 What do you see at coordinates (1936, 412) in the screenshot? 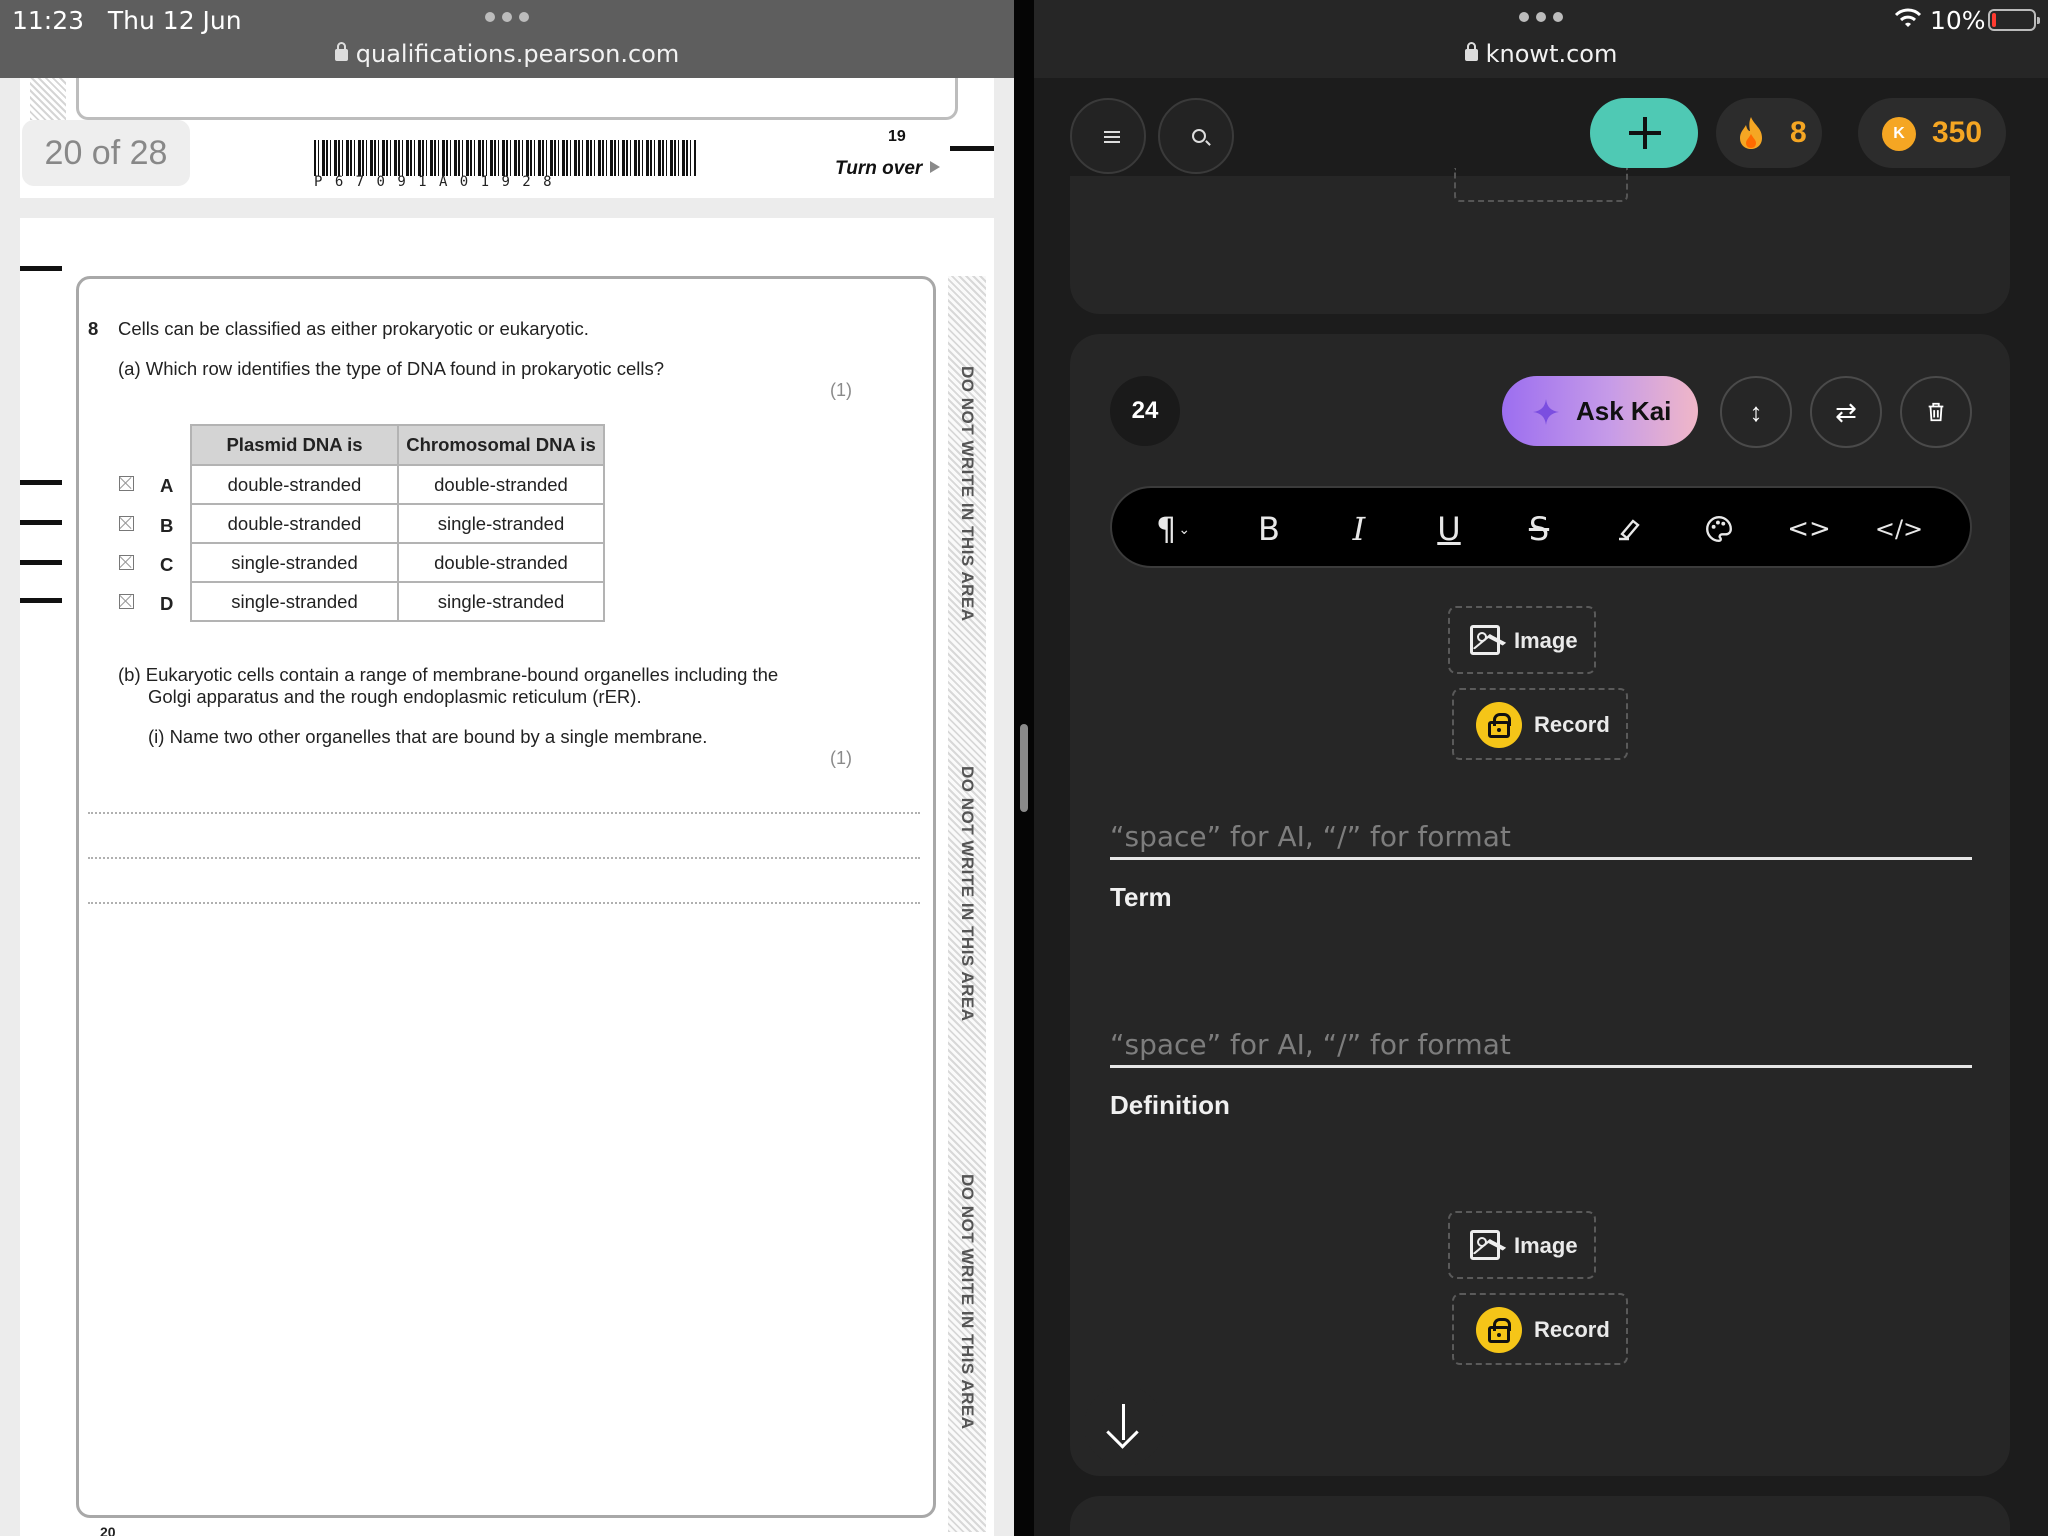
I see `delete-button` at bounding box center [1936, 412].